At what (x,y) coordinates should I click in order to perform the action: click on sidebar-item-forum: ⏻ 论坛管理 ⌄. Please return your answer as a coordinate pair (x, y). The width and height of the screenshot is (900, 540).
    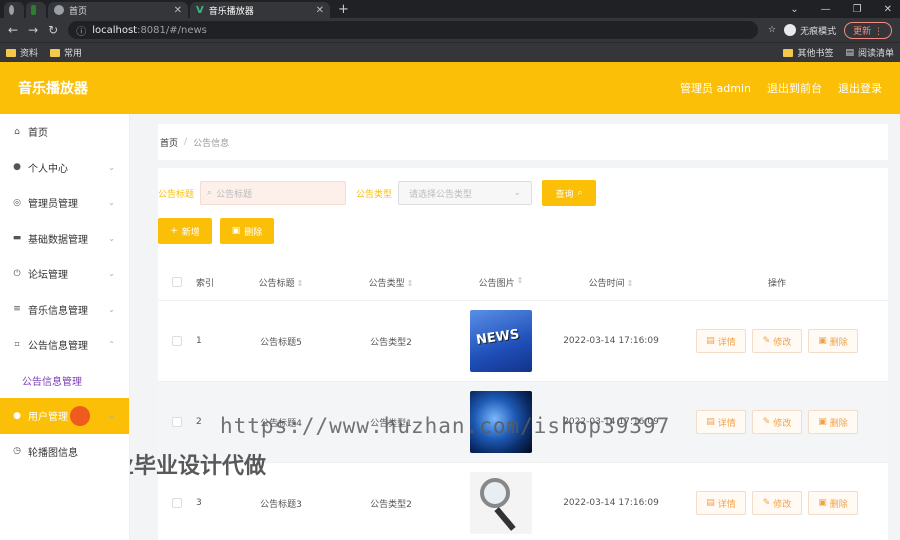
    Looking at the image, I should click on (64, 274).